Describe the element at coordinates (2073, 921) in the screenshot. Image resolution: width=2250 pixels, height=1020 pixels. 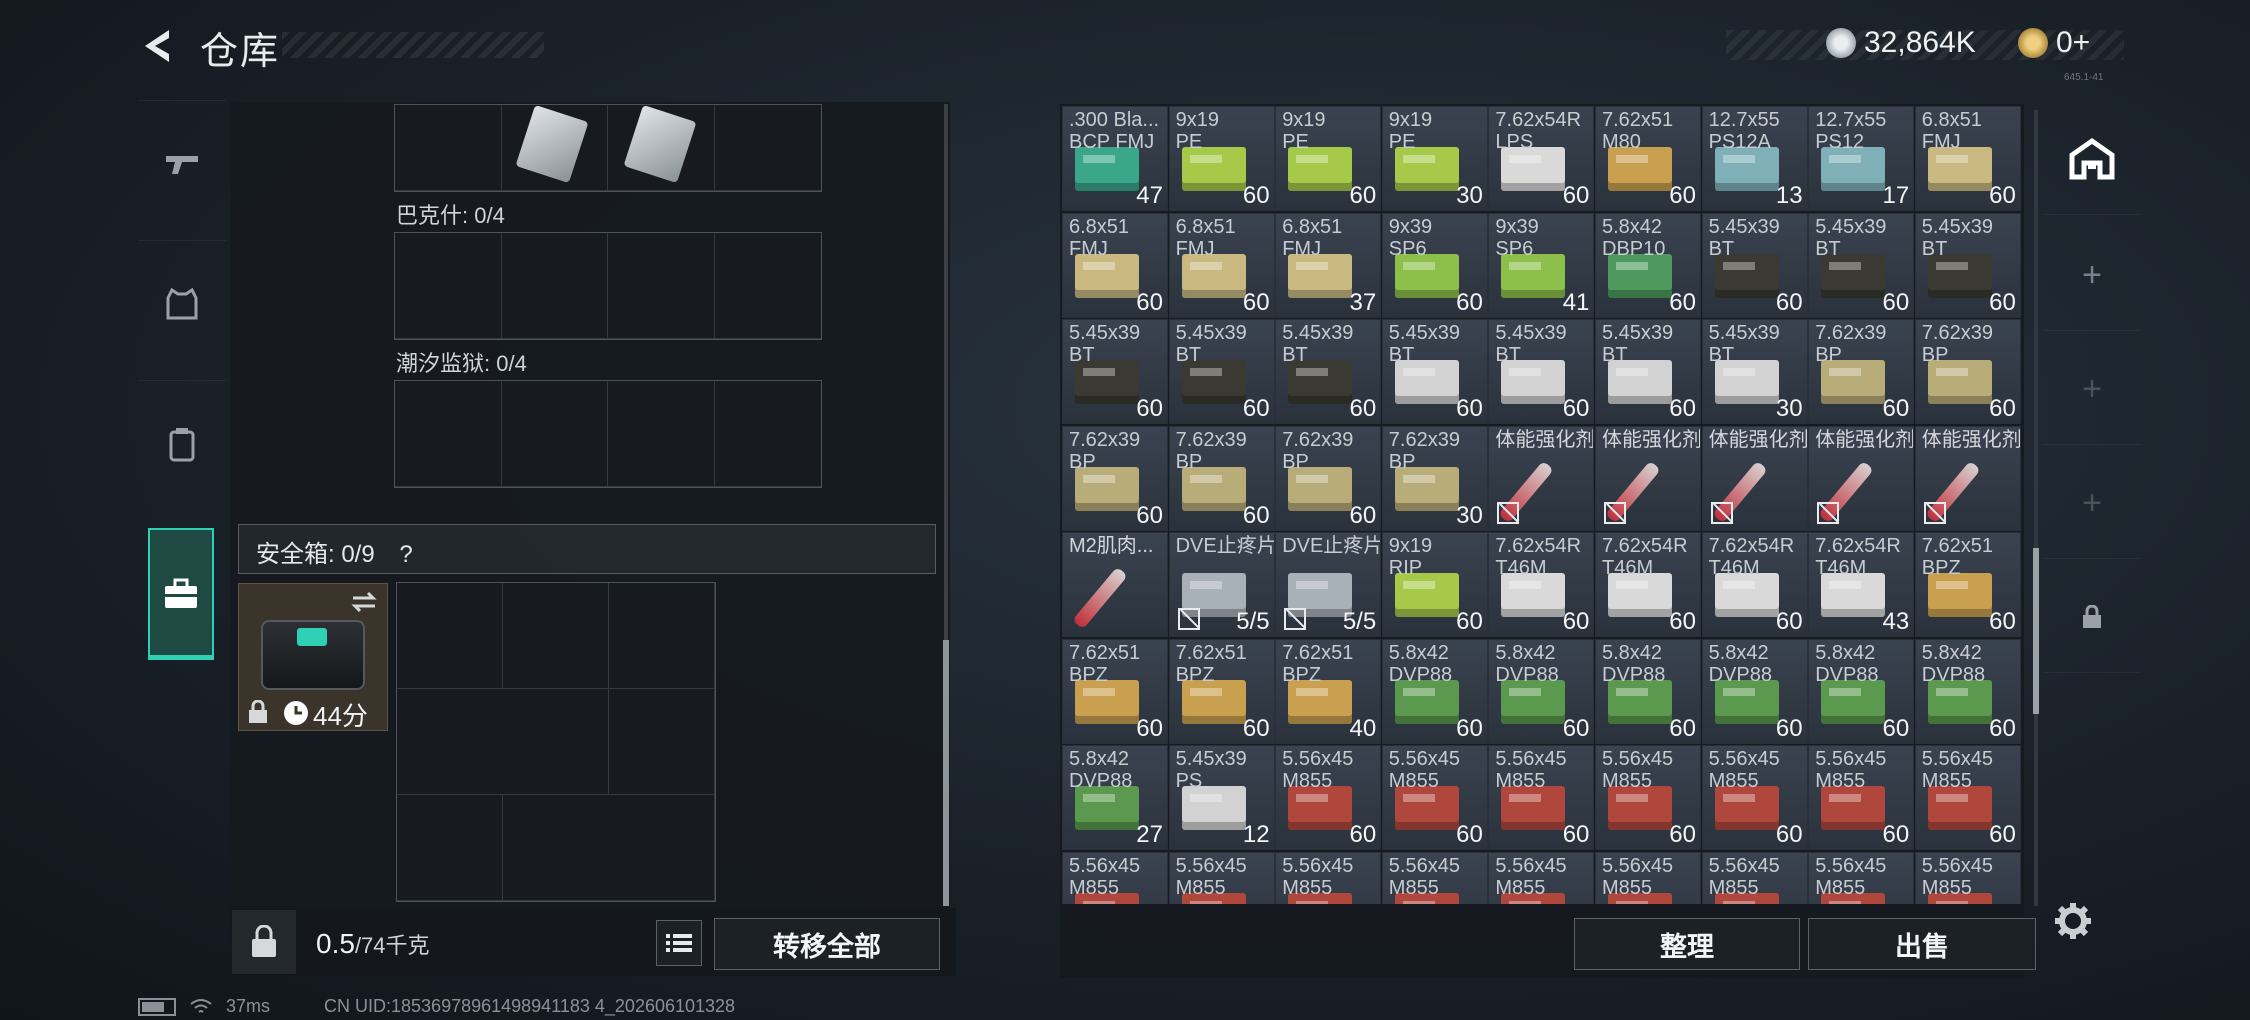
I see `settings-button` at that location.